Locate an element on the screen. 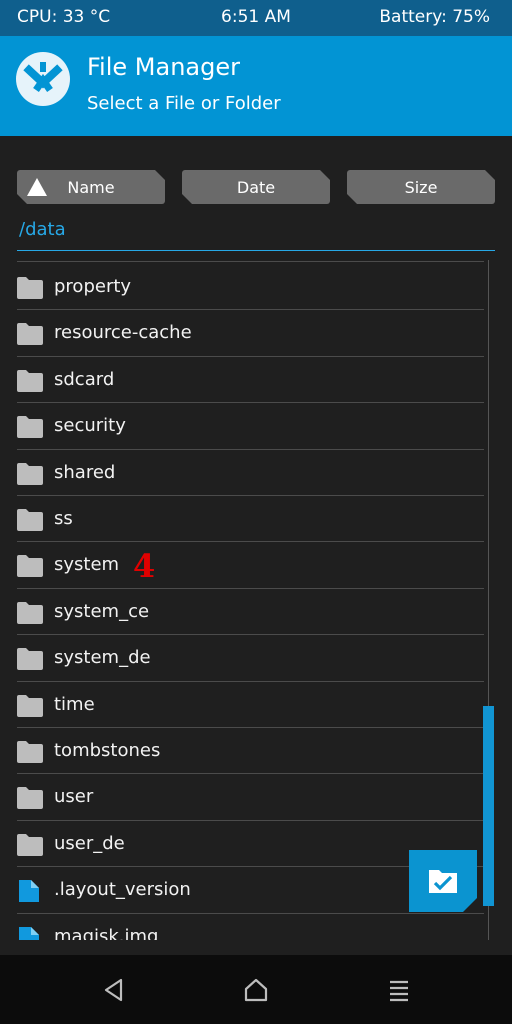  folder-name: sdcard is located at coordinates (84, 379).